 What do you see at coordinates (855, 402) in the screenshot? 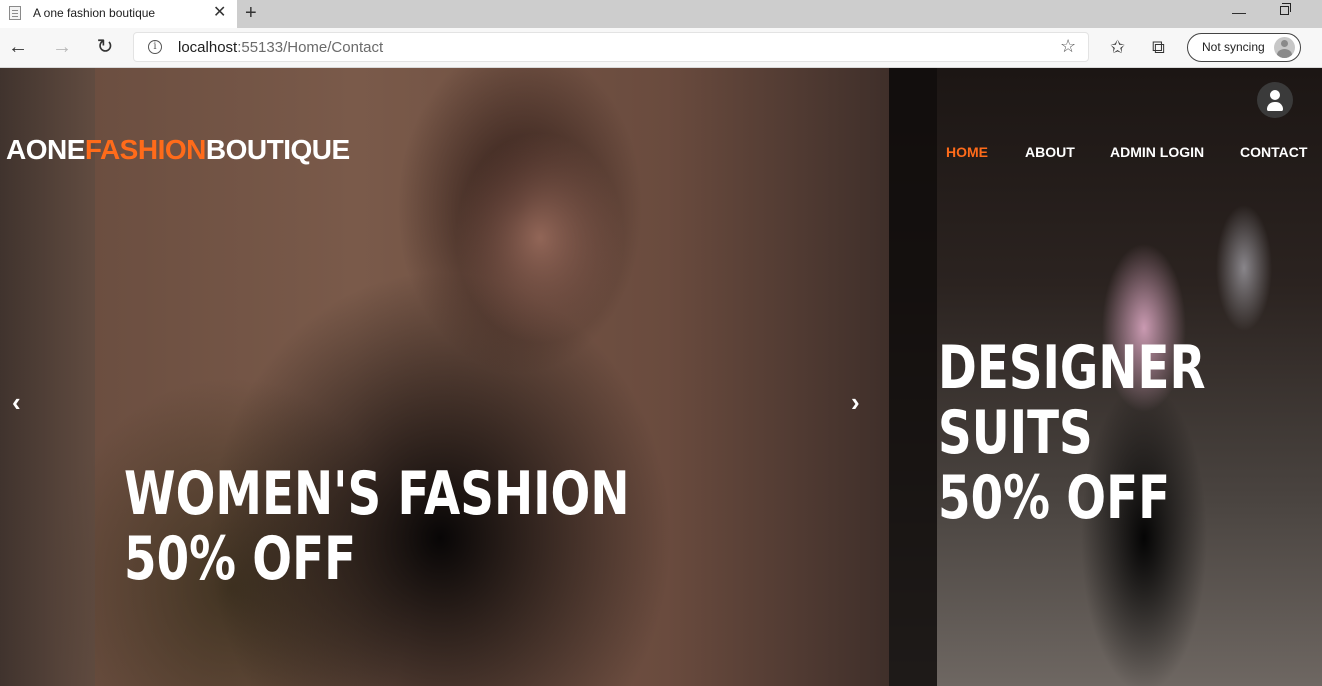
I see `carousel-next-icon: ›` at bounding box center [855, 402].